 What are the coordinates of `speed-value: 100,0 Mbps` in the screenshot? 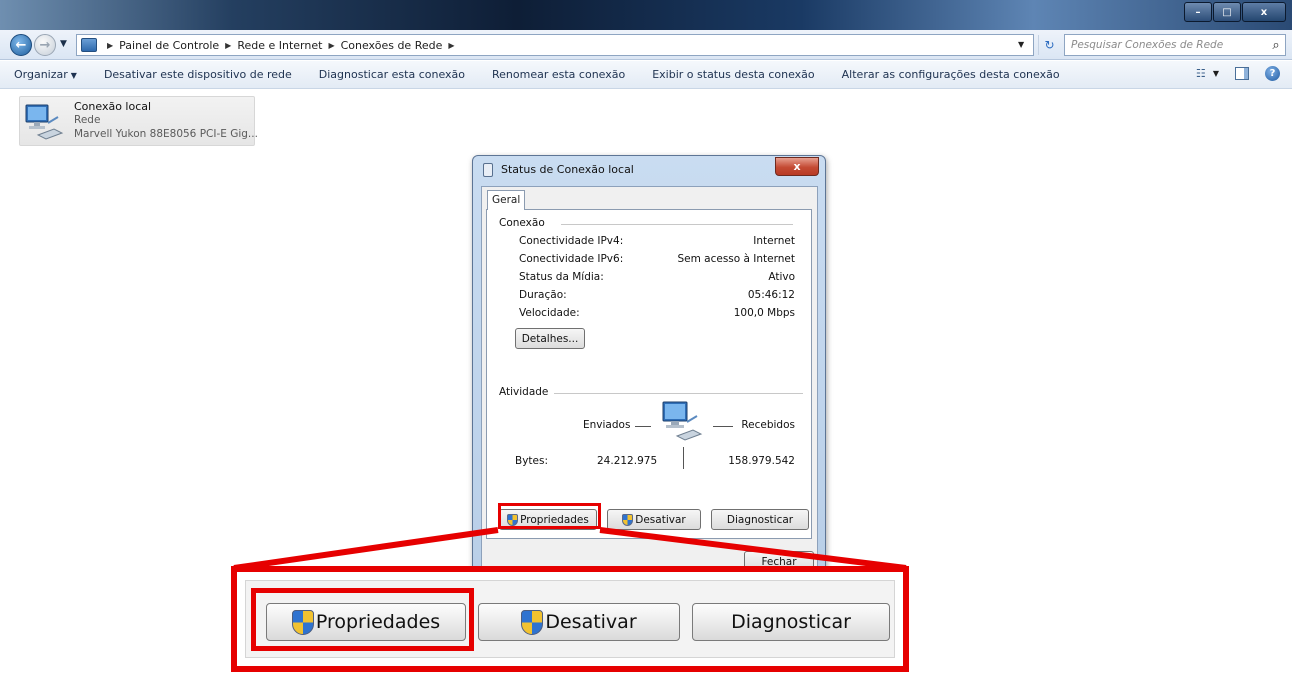 It's located at (764, 313).